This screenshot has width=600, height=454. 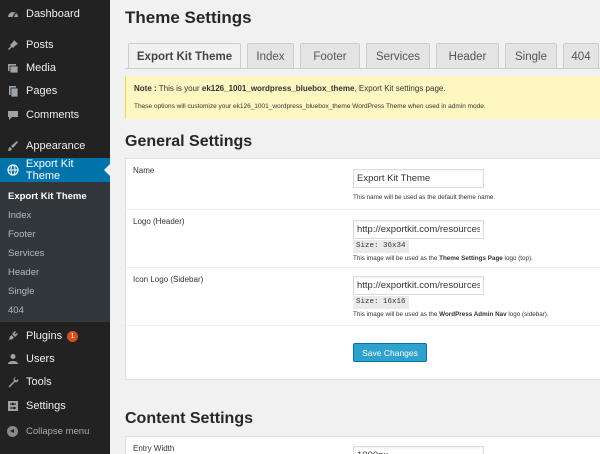 I want to click on pin-icon, so click(x=13, y=45).